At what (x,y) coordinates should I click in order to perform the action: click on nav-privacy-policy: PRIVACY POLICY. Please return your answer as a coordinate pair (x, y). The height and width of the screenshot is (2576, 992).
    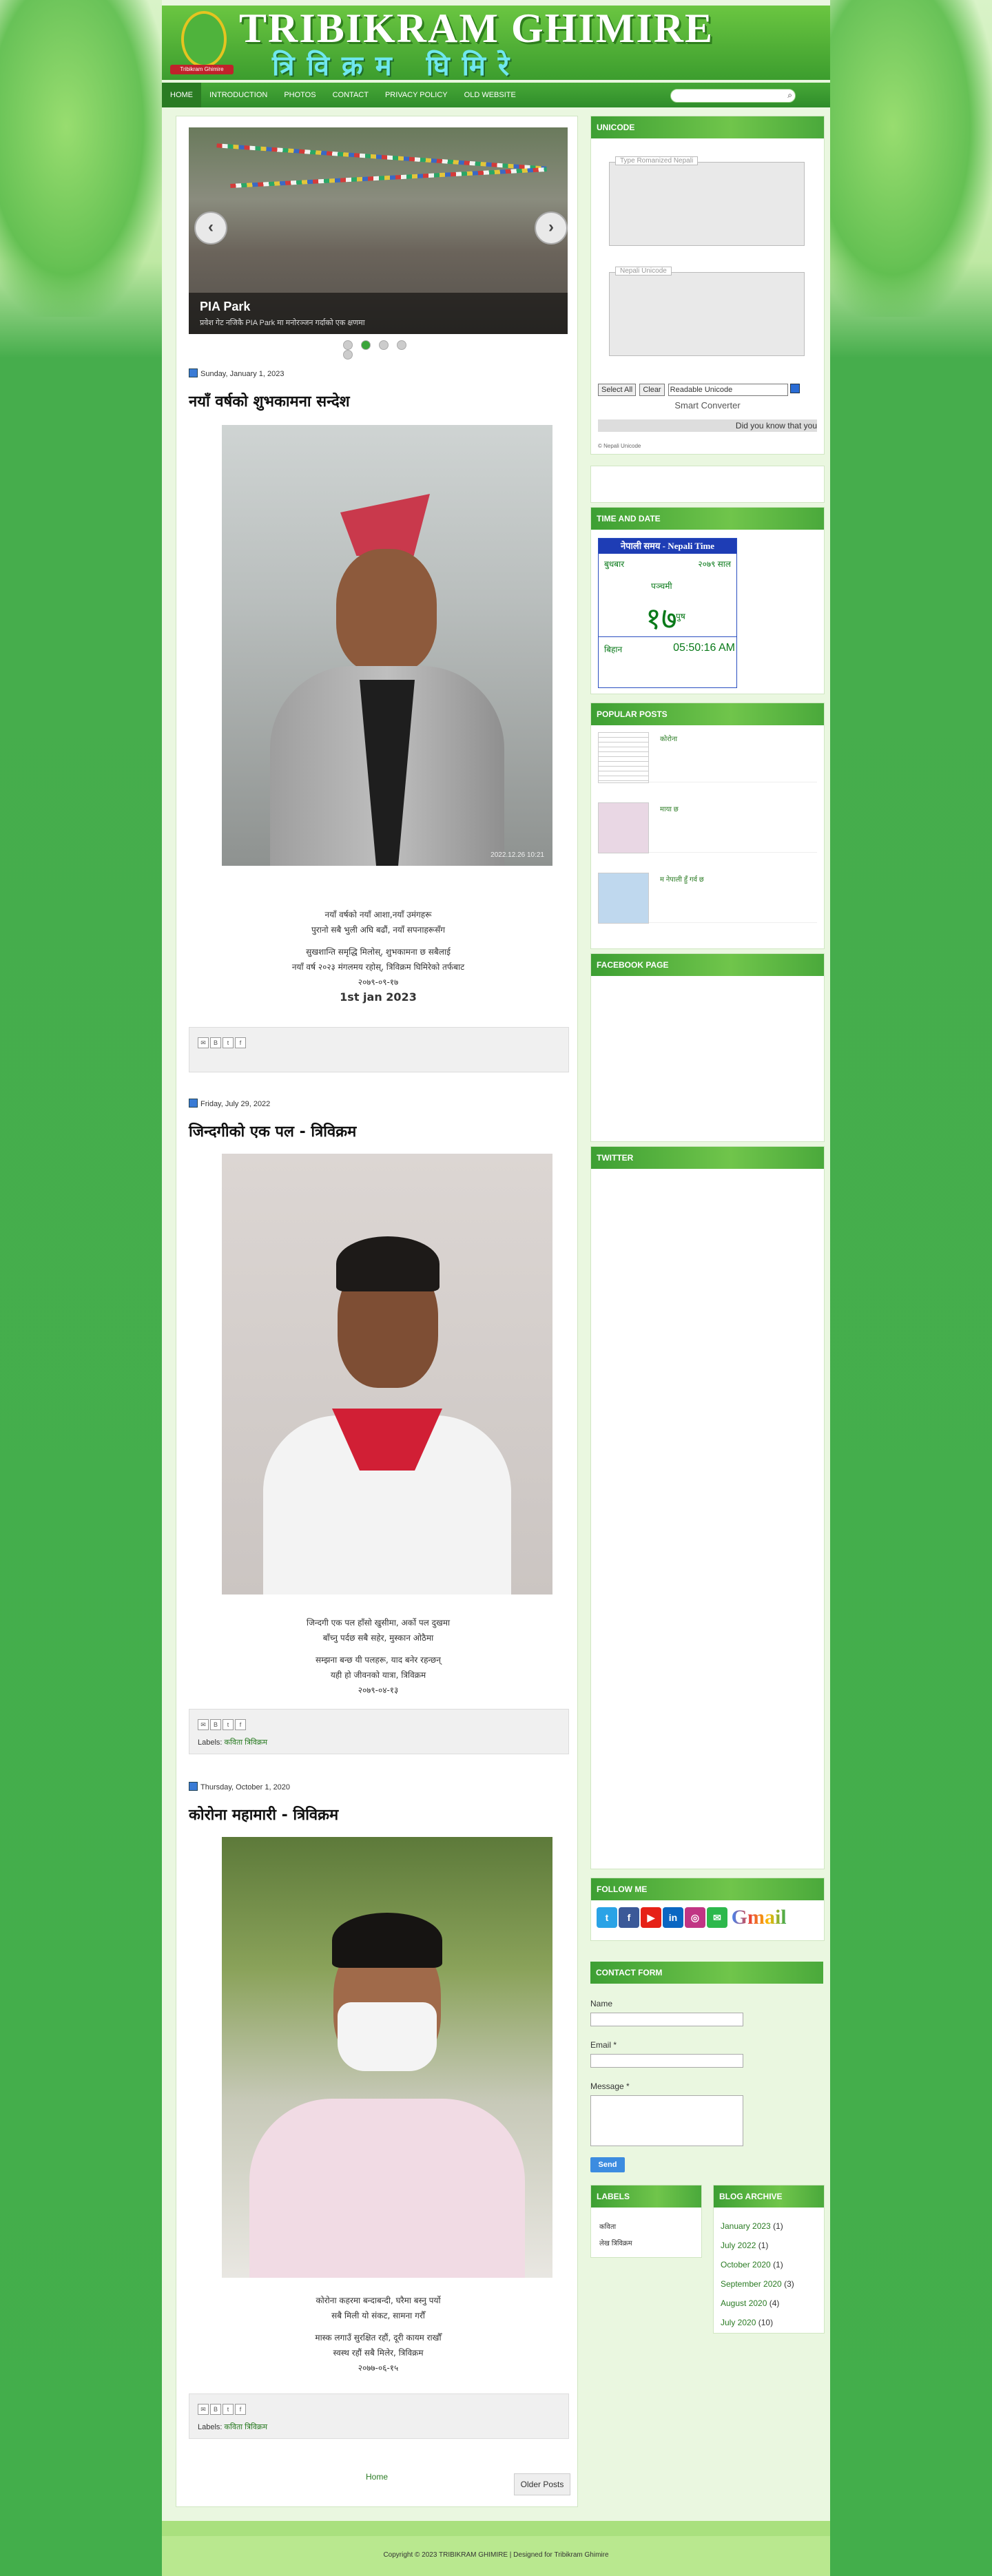
    Looking at the image, I should click on (416, 95).